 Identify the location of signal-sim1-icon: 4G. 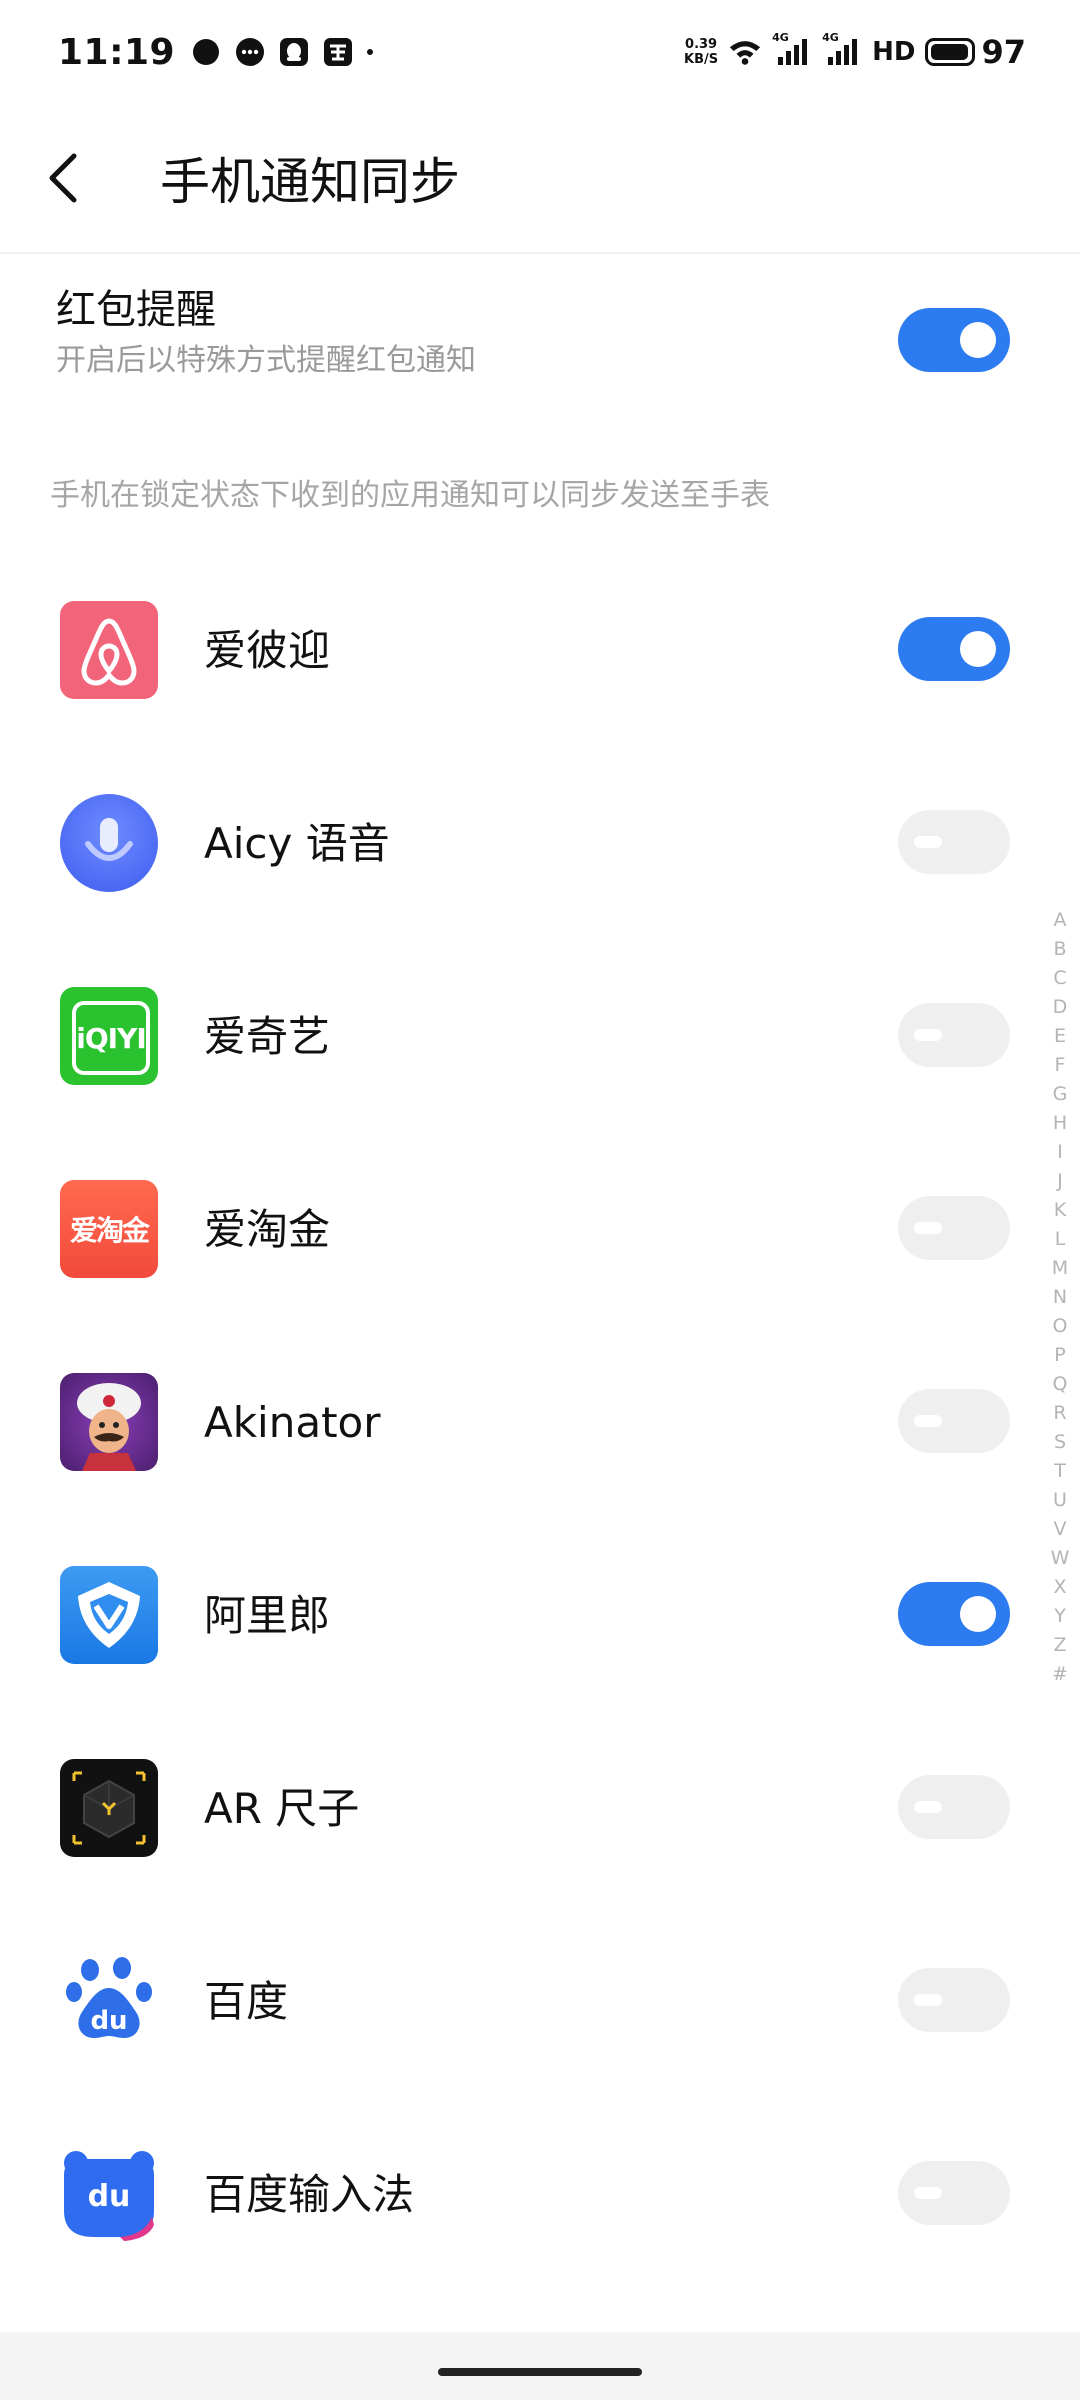
(792, 50).